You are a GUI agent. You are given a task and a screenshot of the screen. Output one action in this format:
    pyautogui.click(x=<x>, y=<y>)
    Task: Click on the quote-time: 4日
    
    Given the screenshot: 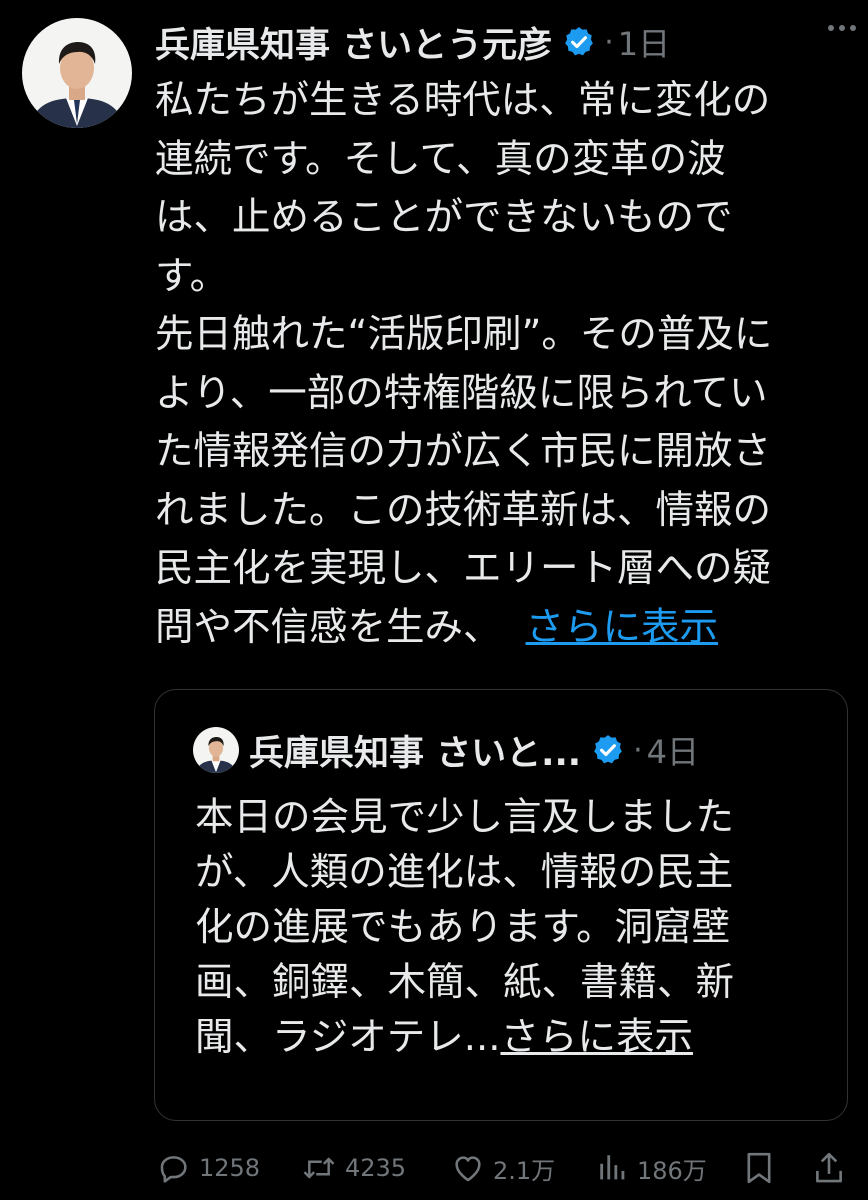 What is the action you would take?
    pyautogui.click(x=672, y=752)
    